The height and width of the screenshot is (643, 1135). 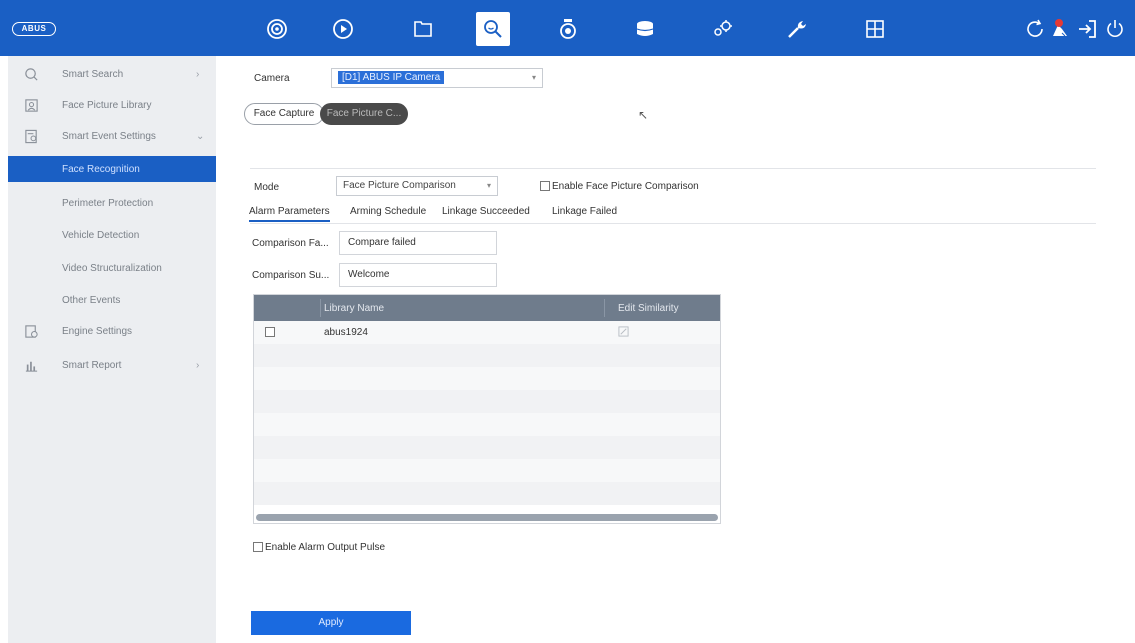 What do you see at coordinates (277, 29) in the screenshot?
I see `live-view-icon` at bounding box center [277, 29].